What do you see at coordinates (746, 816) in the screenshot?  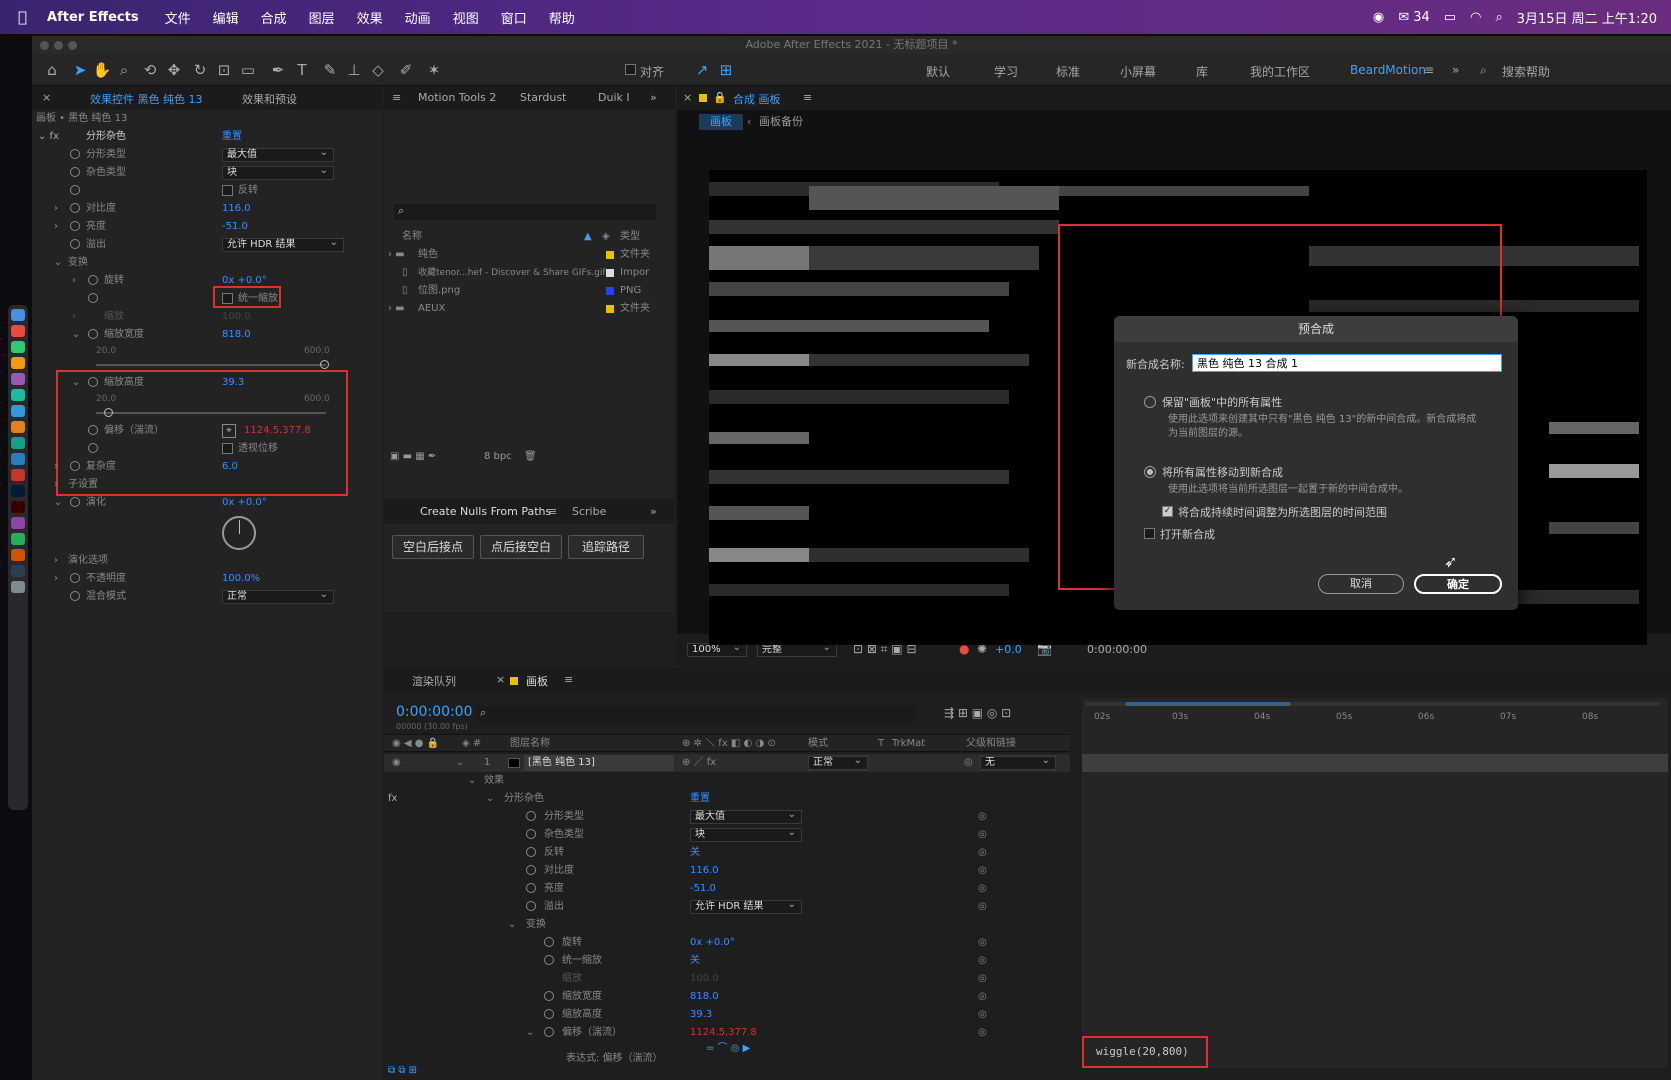 I see `tl-fractal-type-select: 最大值` at bounding box center [746, 816].